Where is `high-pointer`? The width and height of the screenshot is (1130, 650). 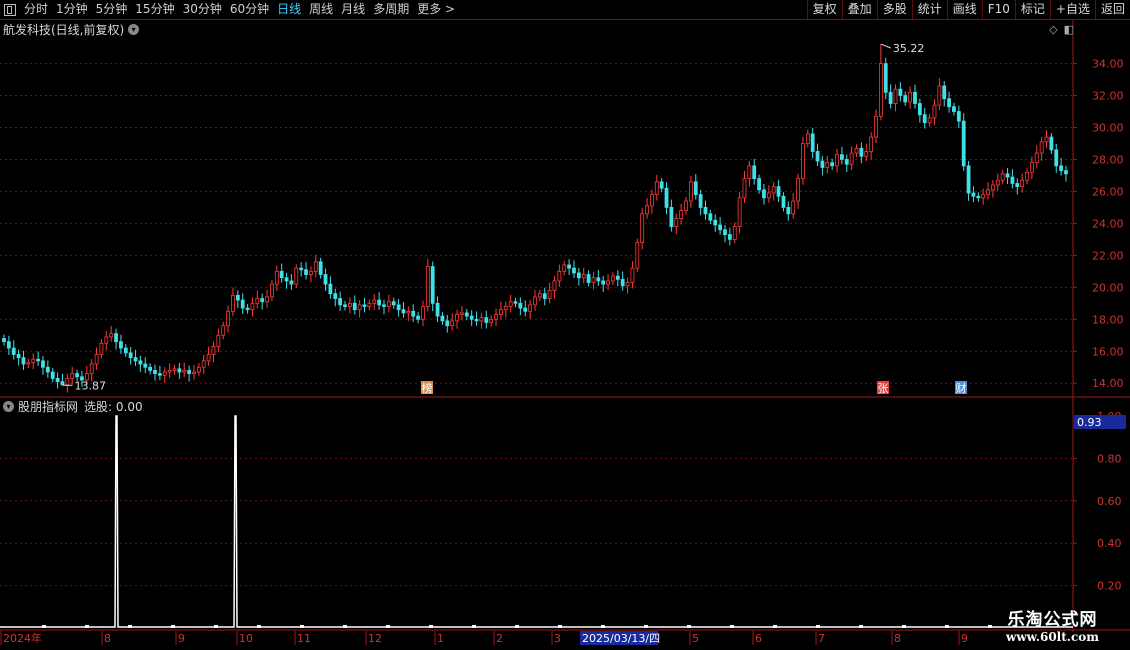
high-pointer is located at coordinates (886, 46).